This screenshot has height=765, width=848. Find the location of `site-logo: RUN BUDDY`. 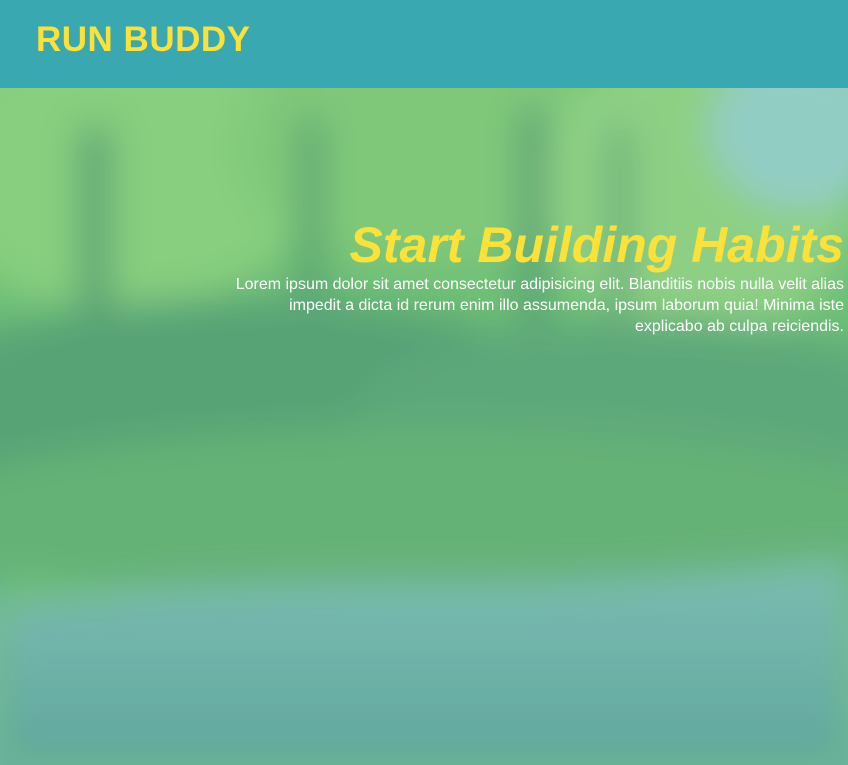

site-logo: RUN BUDDY is located at coordinates (143, 40).